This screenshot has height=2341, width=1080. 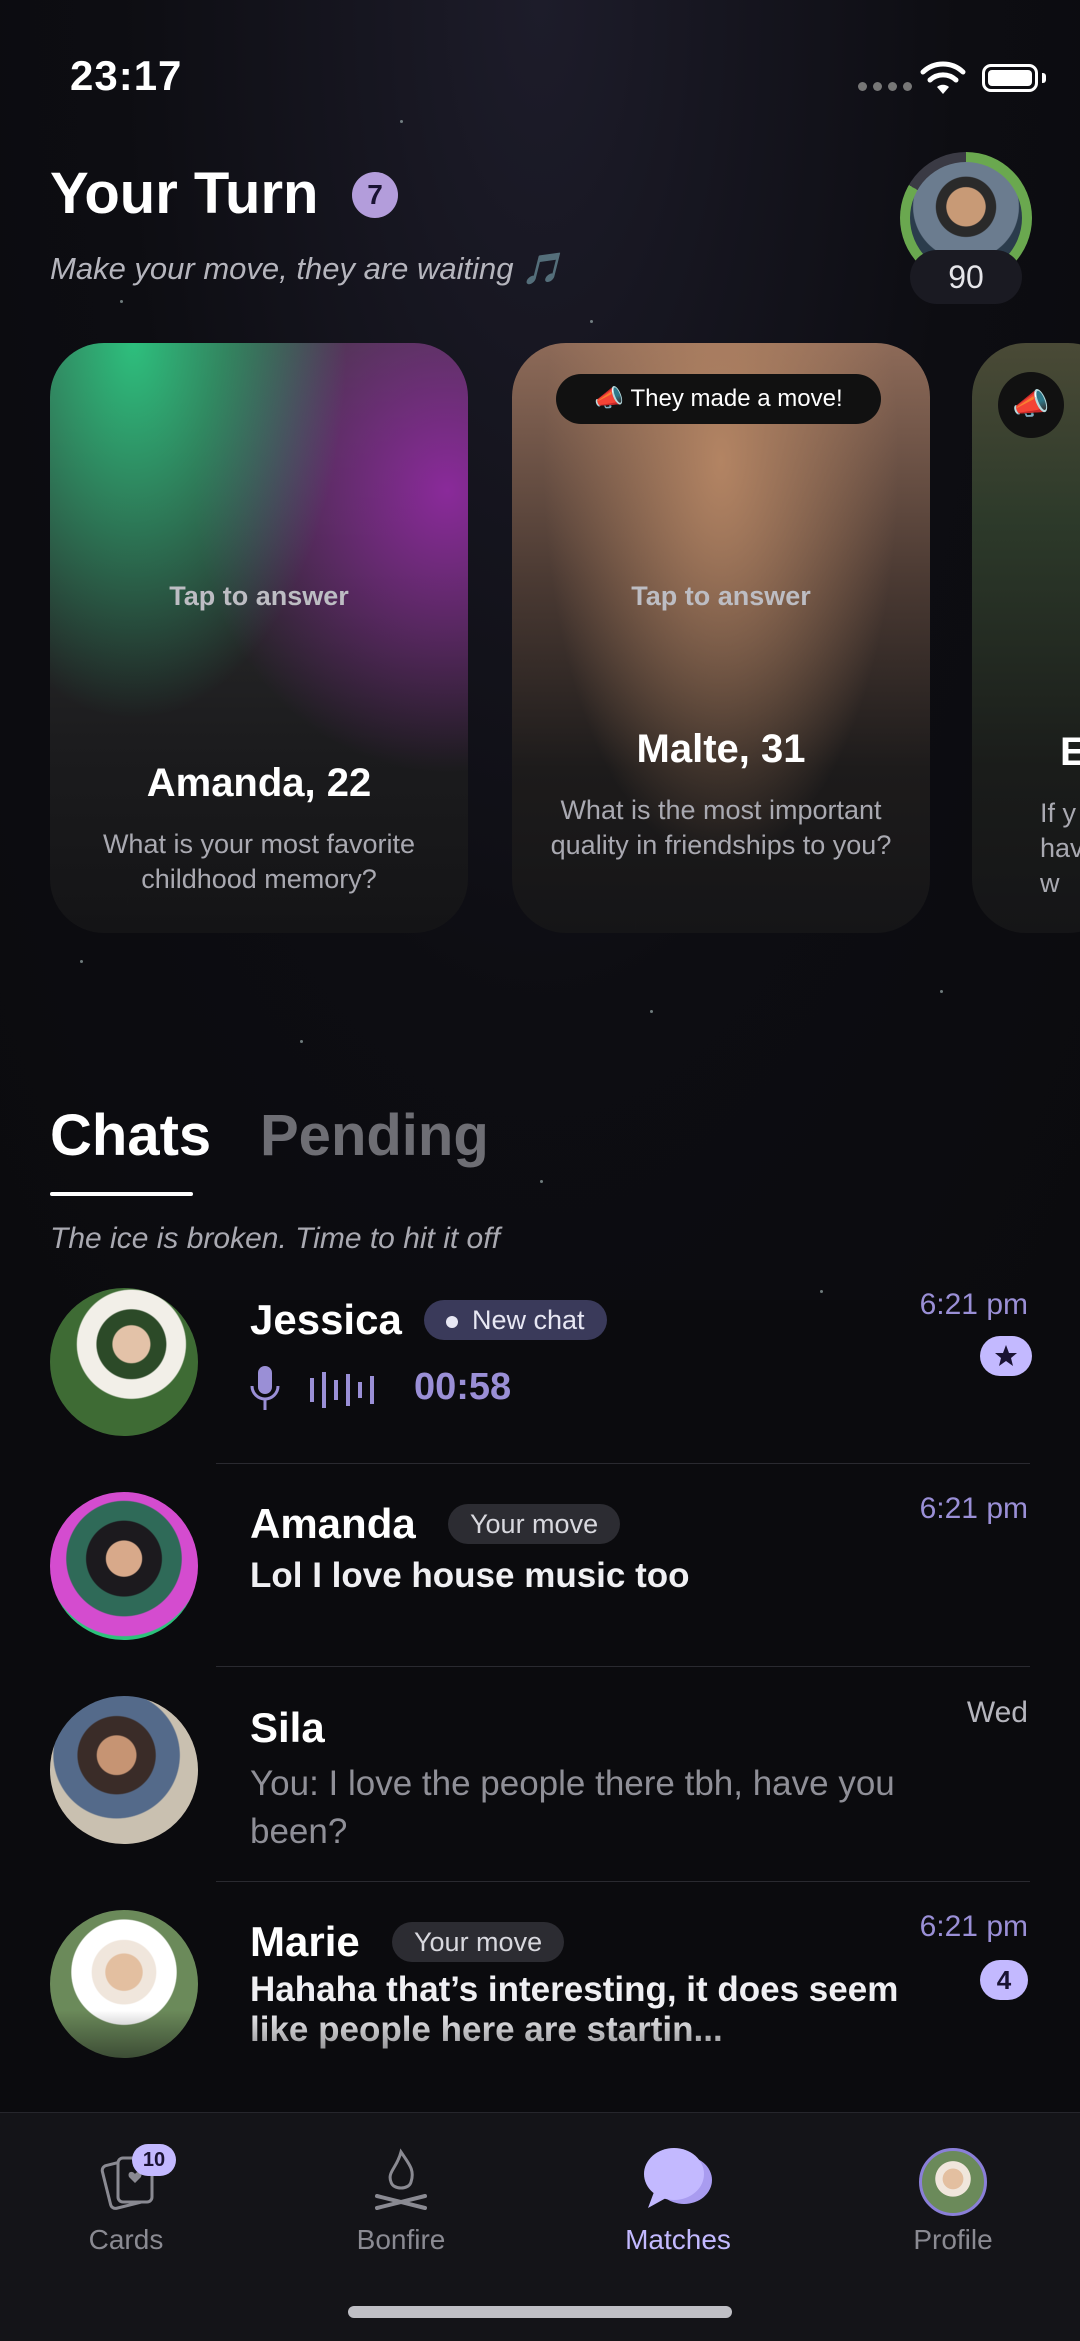 What do you see at coordinates (1070, 752) in the screenshot?
I see `card-name: E` at bounding box center [1070, 752].